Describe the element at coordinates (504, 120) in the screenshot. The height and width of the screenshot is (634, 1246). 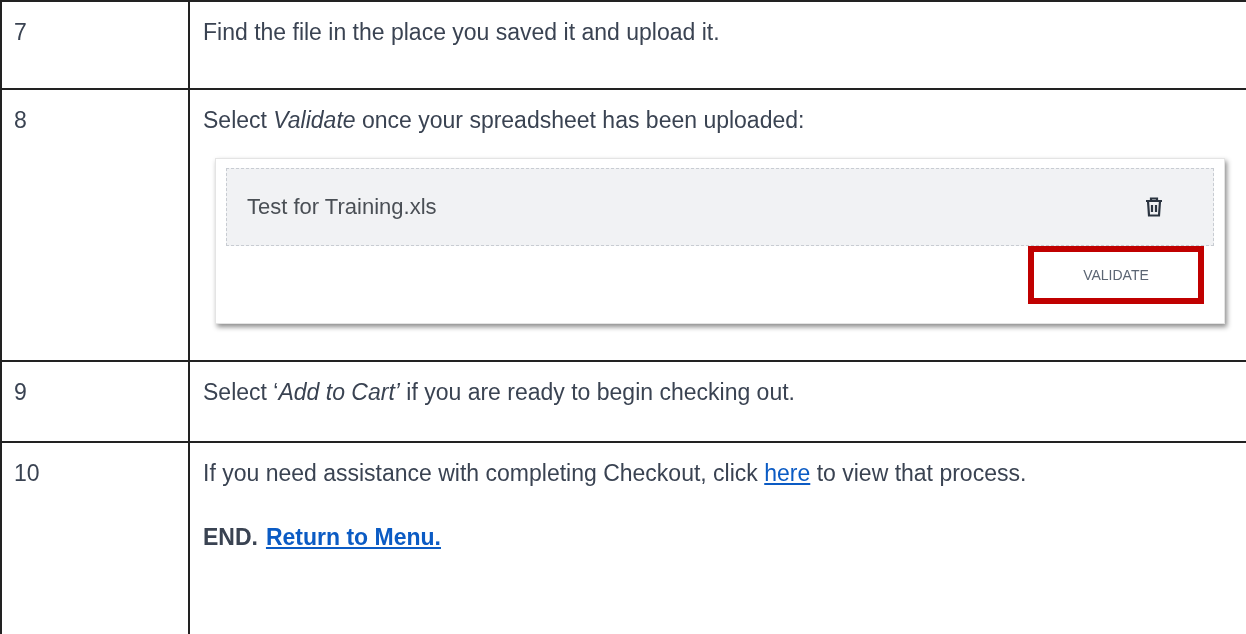
I see `instruction-text: Select Validate once your spreadsheet has been uploaded:` at that location.